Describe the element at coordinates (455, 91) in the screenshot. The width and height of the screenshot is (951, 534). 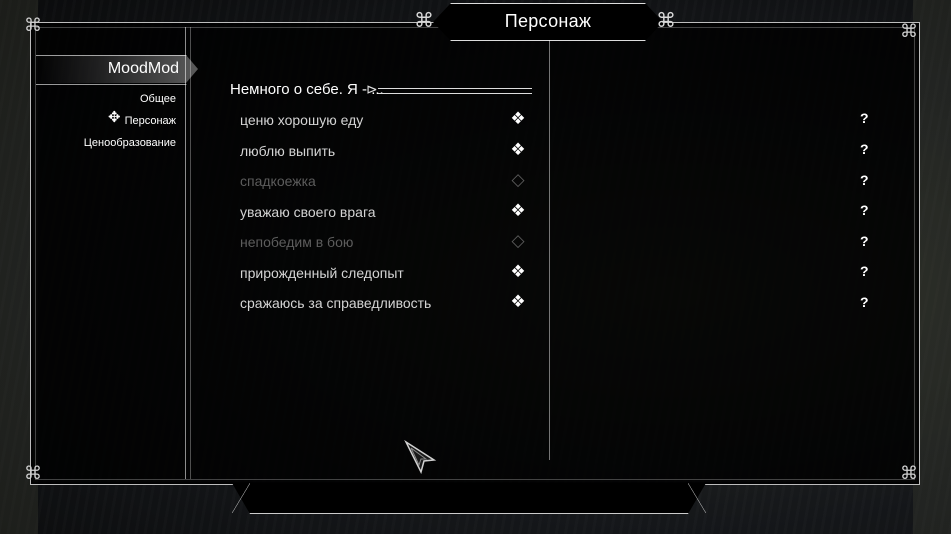
I see `header-rule` at that location.